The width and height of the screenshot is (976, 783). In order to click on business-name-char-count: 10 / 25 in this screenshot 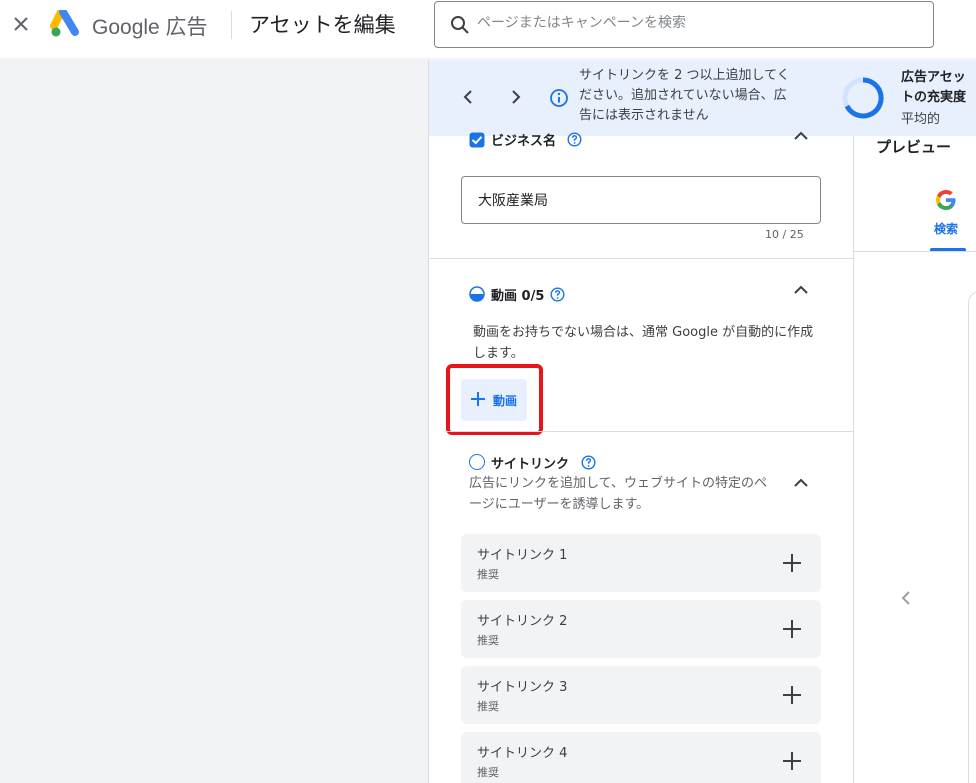, I will do `click(784, 234)`.